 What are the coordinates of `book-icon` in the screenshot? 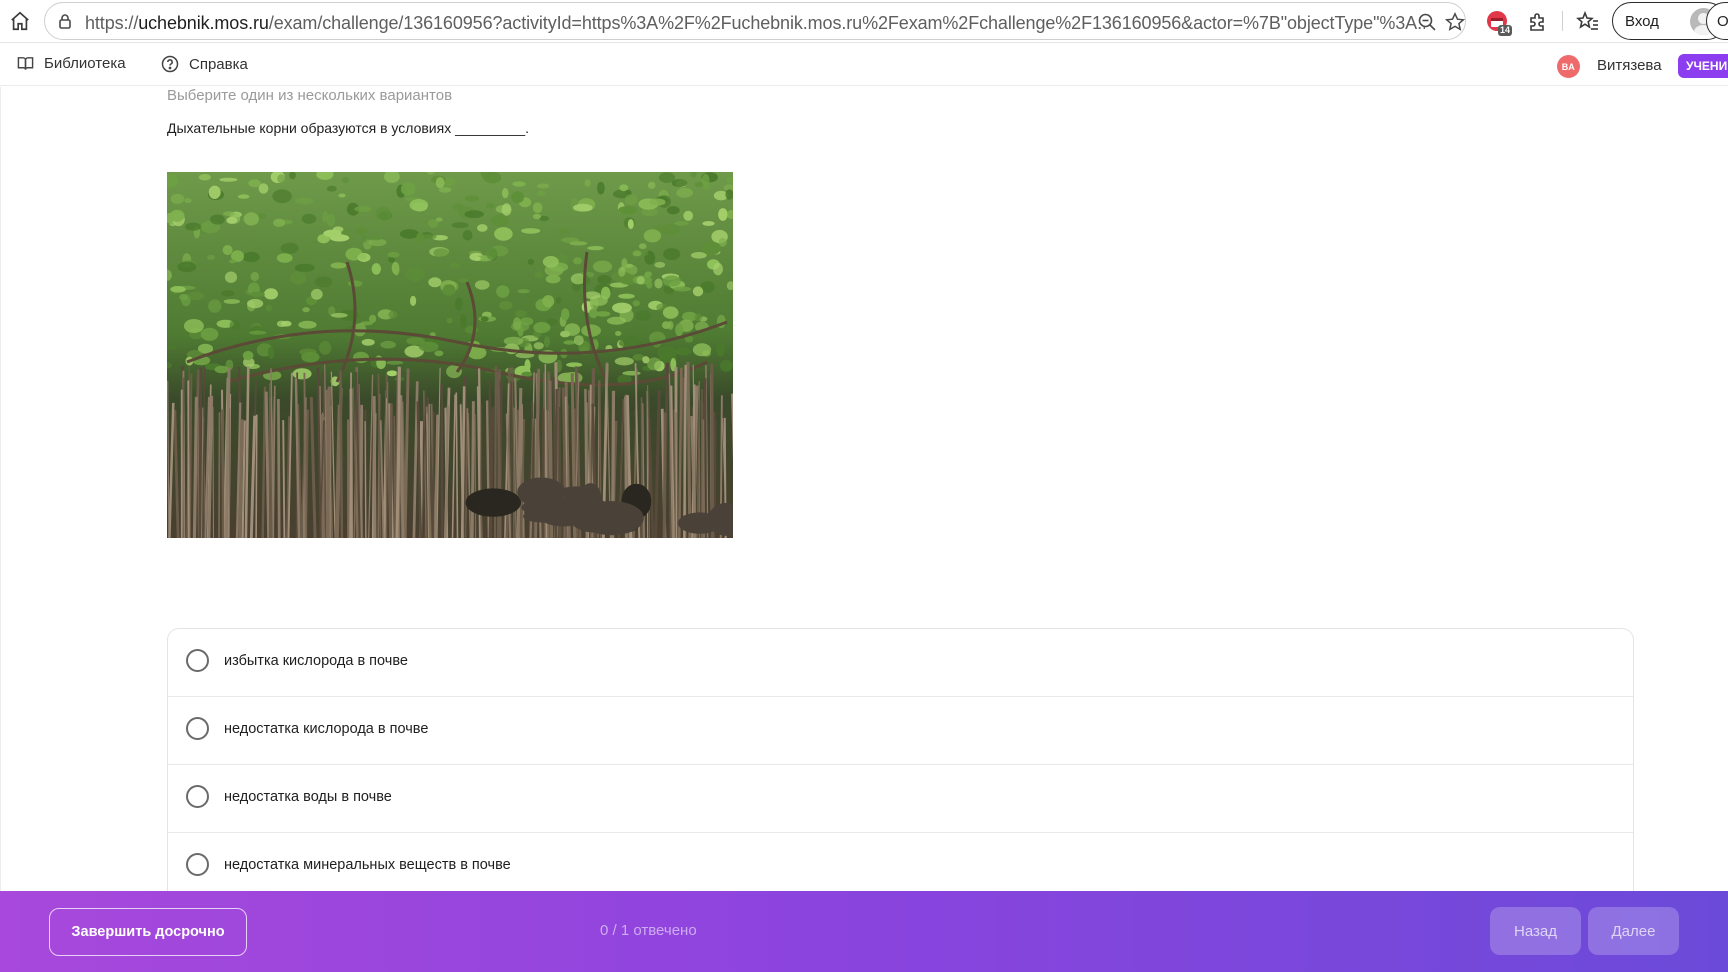 It's located at (25, 63).